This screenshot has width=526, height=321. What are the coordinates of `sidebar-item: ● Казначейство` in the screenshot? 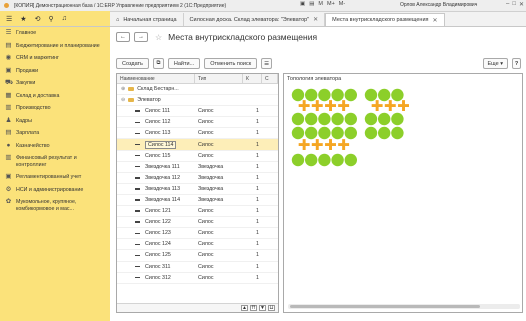 It's located at (55, 146).